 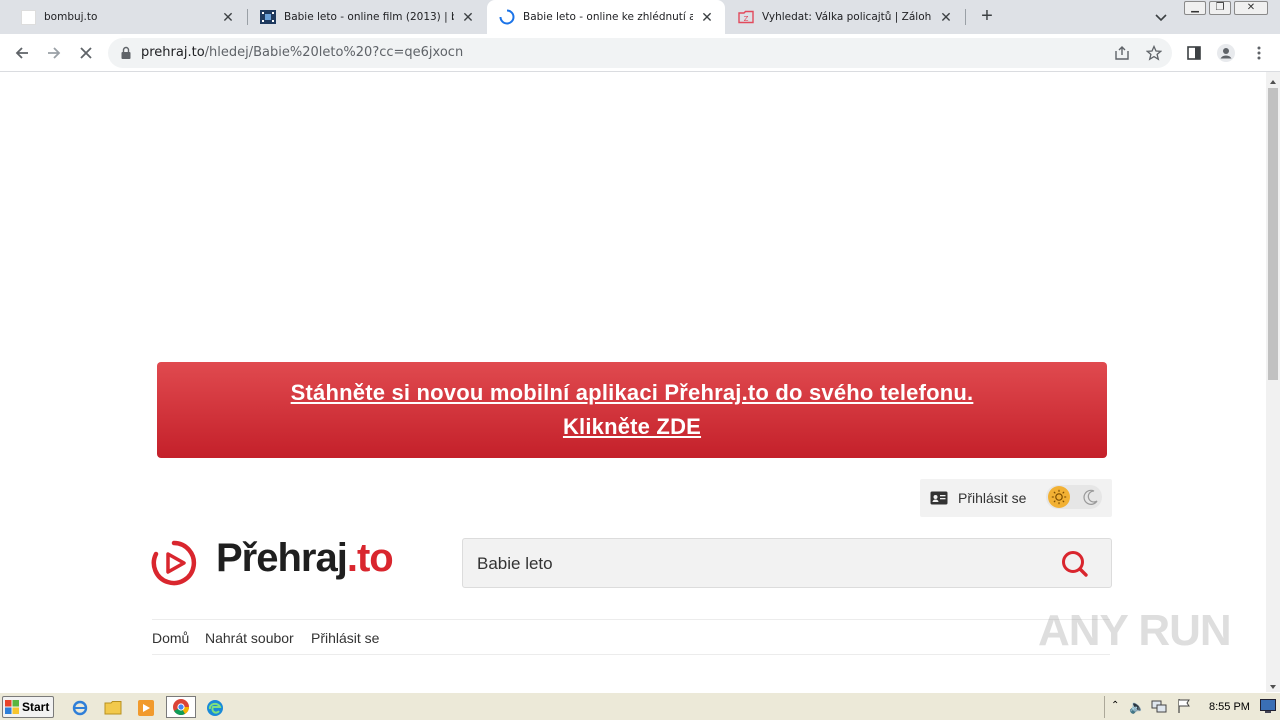 I want to click on blank-page-icon, so click(x=28, y=17).